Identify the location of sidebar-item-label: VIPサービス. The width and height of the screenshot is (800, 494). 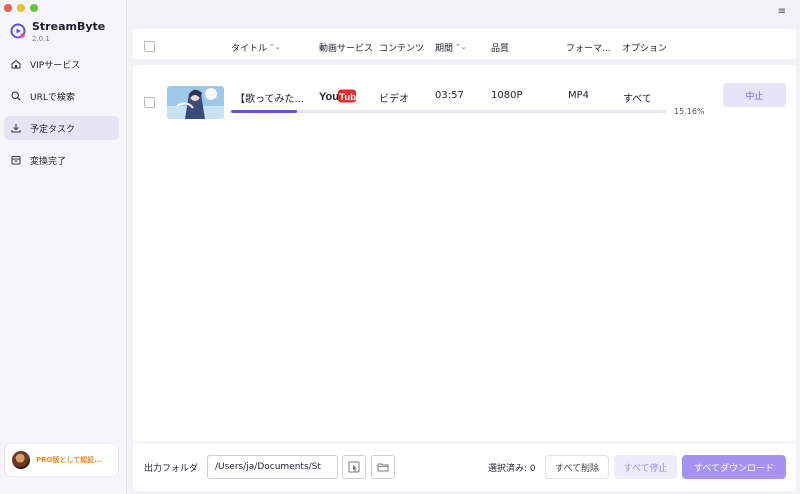
(55, 65).